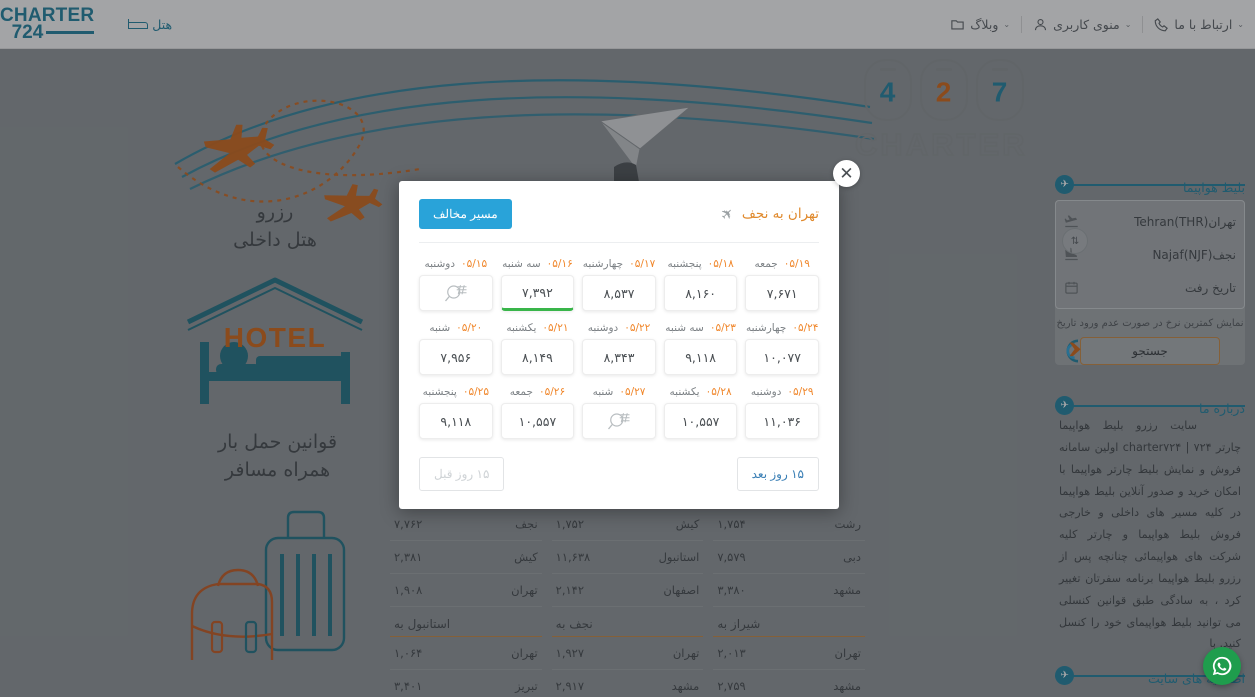 The image size is (1255, 697). What do you see at coordinates (552, 392) in the screenshot?
I see `cell-date: ۰۵/۲۶` at bounding box center [552, 392].